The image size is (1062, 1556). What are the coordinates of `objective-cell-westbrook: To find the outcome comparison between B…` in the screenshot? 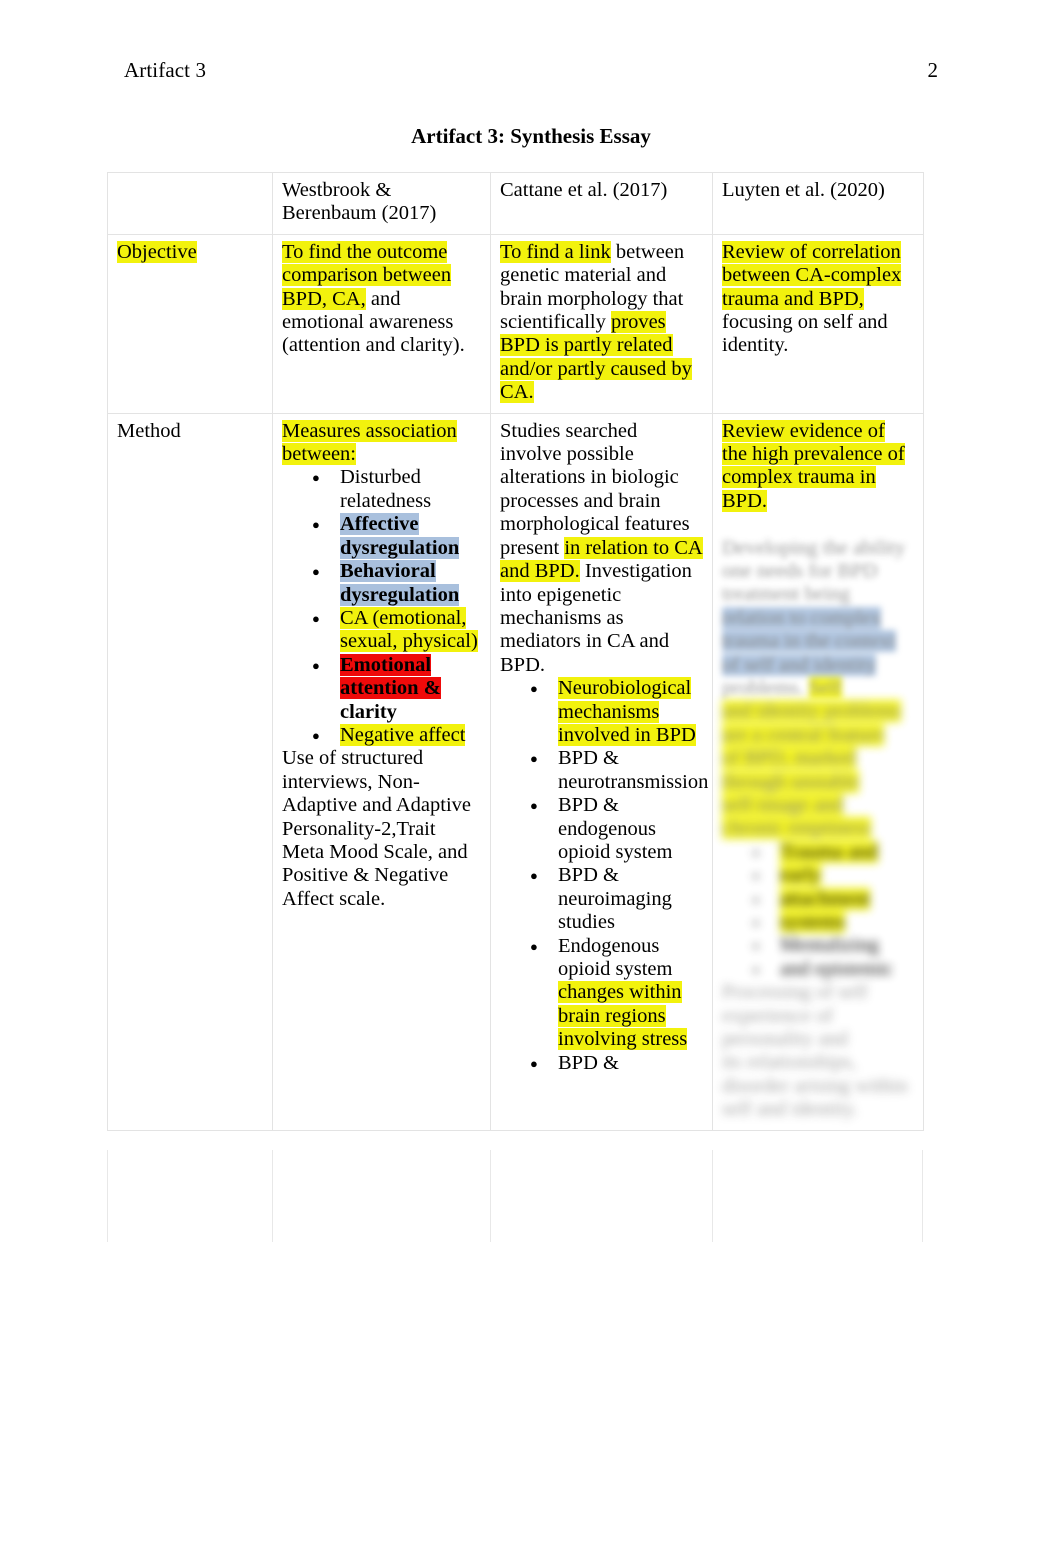 It's located at (381, 323).